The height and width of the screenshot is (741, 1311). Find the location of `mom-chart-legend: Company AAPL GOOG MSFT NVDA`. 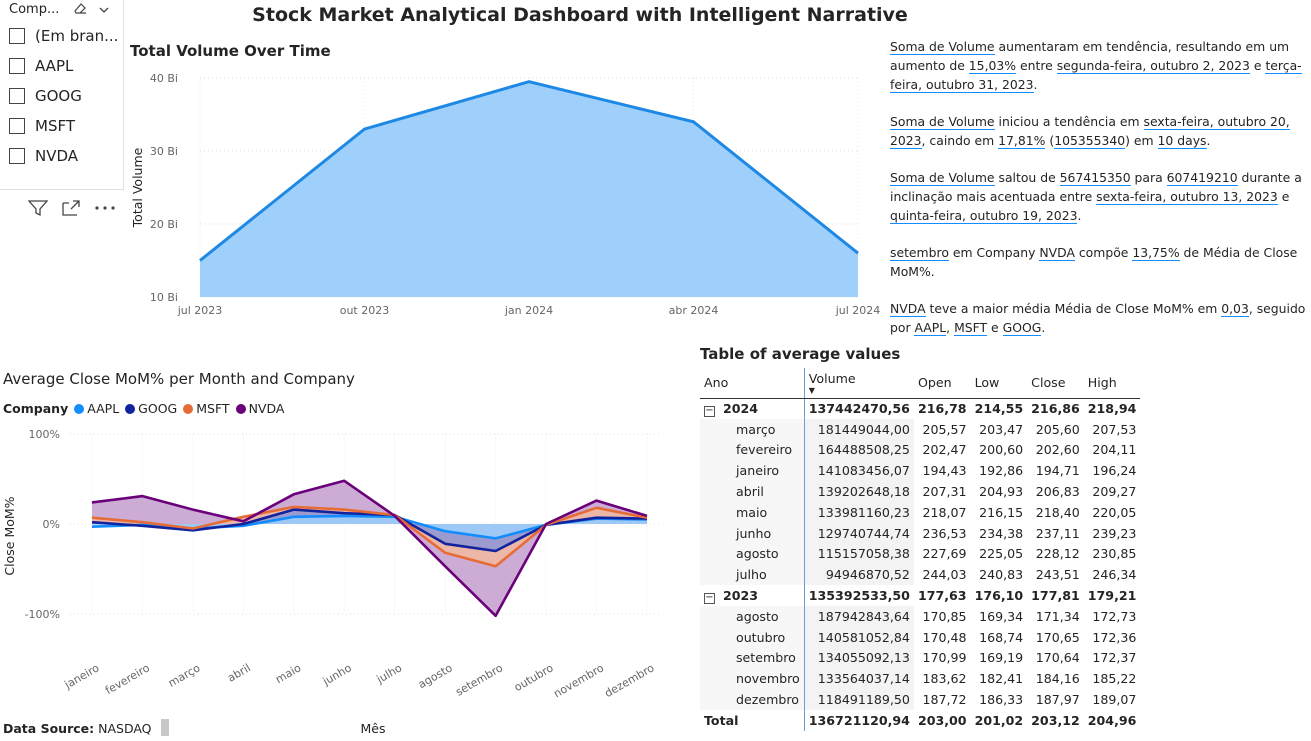

mom-chart-legend: Company AAPL GOOG MSFT NVDA is located at coordinates (143, 408).